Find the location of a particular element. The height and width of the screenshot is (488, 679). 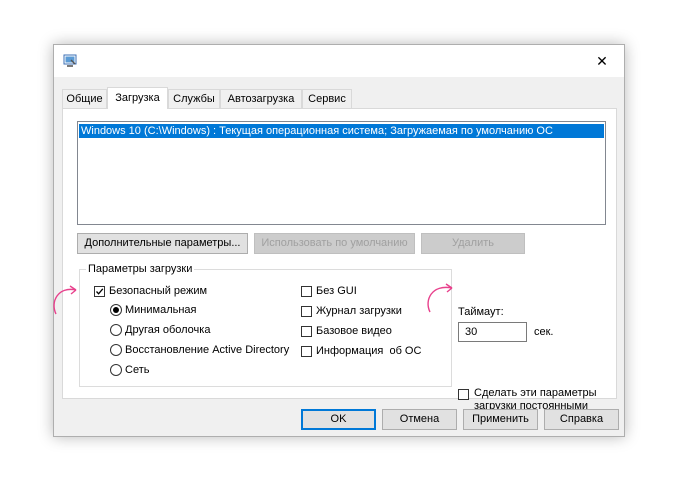

annotation-arrow-timeout is located at coordinates (440, 298).